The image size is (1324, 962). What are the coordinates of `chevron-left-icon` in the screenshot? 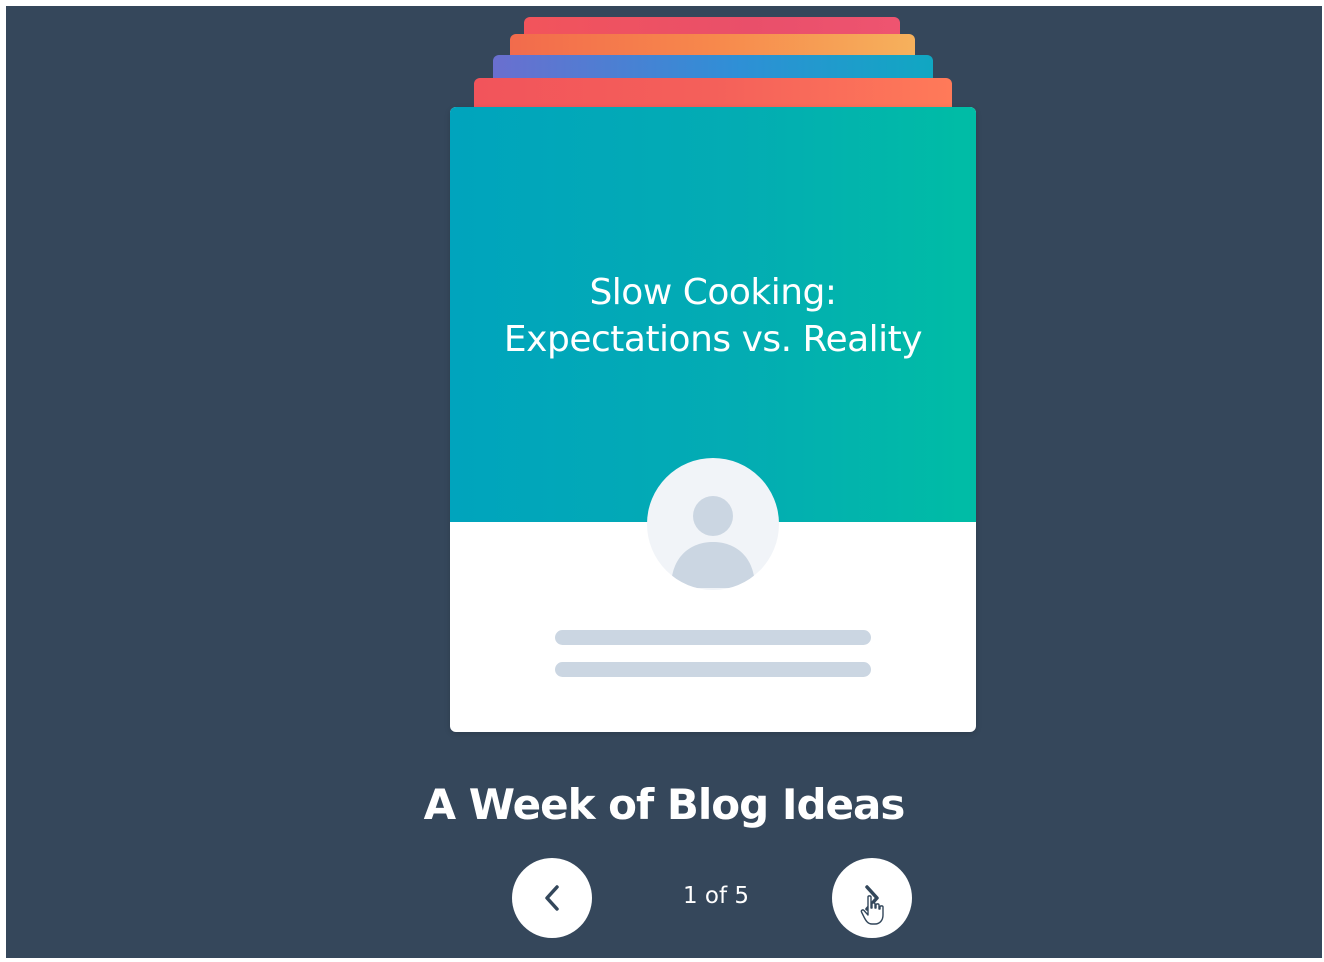 It's located at (552, 898).